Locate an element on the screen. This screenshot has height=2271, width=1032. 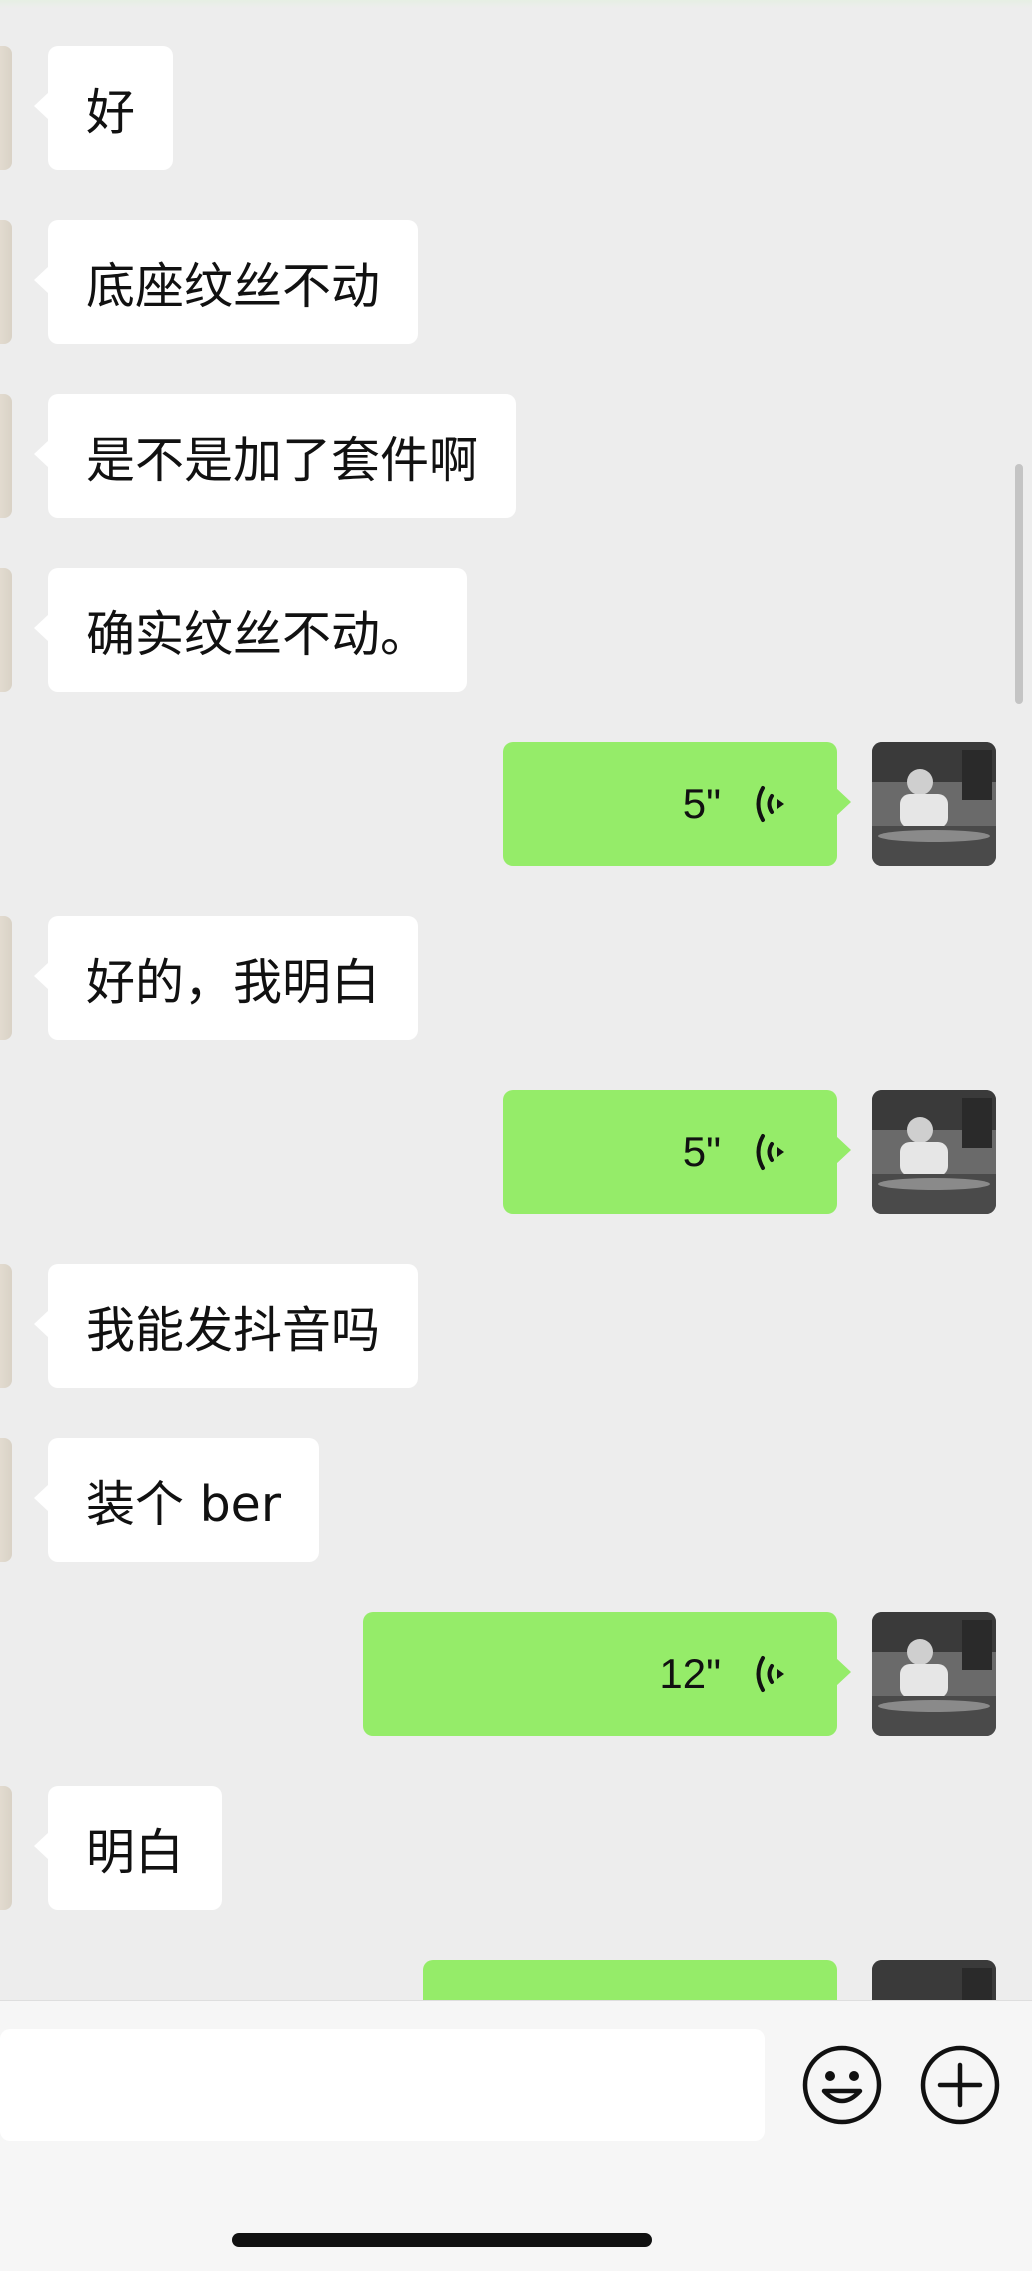
voice-message-bubble: 12" is located at coordinates (607, 1674).